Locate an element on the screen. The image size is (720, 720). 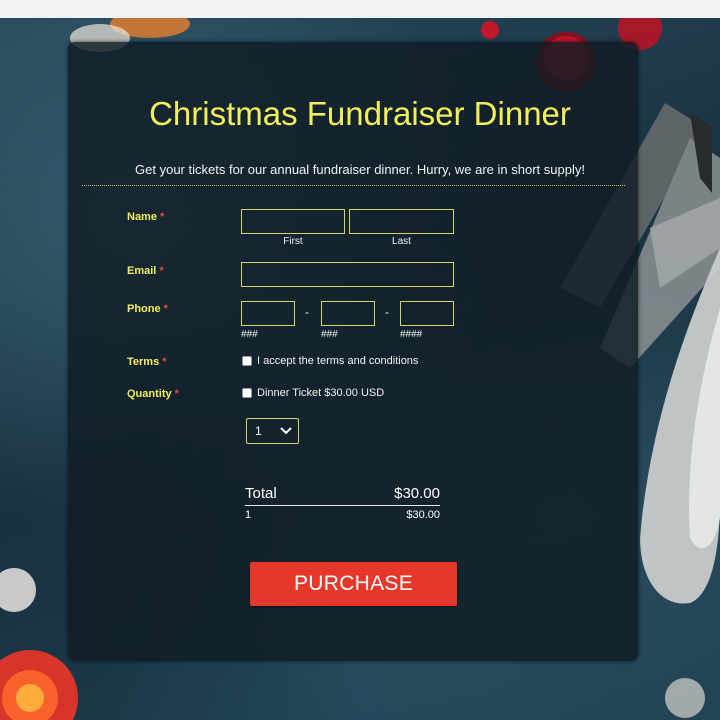
terms-checkbox-row: I accept the terms and conditions is located at coordinates (330, 361).